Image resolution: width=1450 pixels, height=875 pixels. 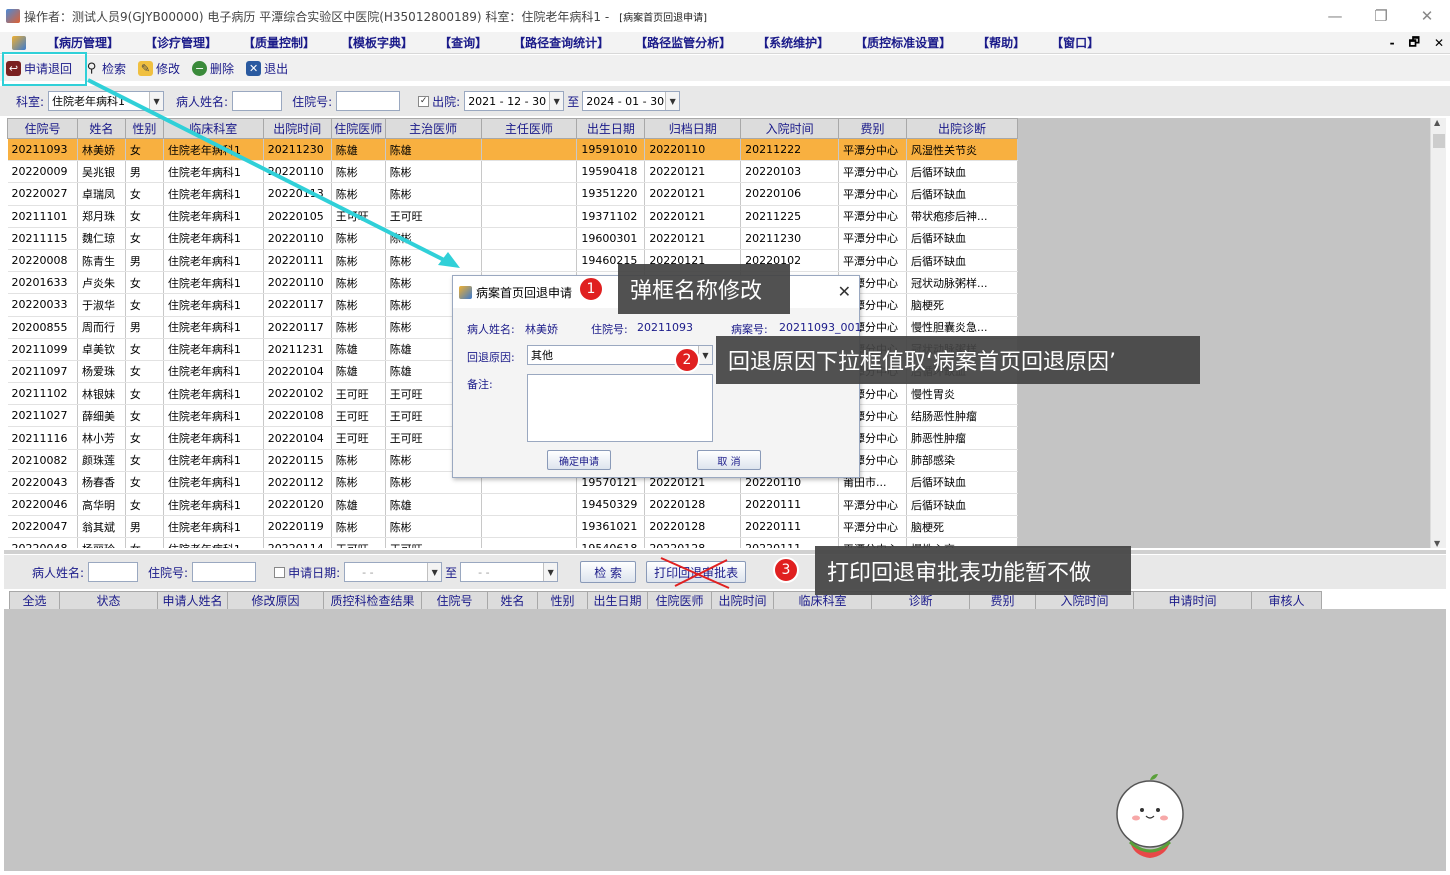 What do you see at coordinates (687, 360) in the screenshot?
I see `callout-2-badge: 2` at bounding box center [687, 360].